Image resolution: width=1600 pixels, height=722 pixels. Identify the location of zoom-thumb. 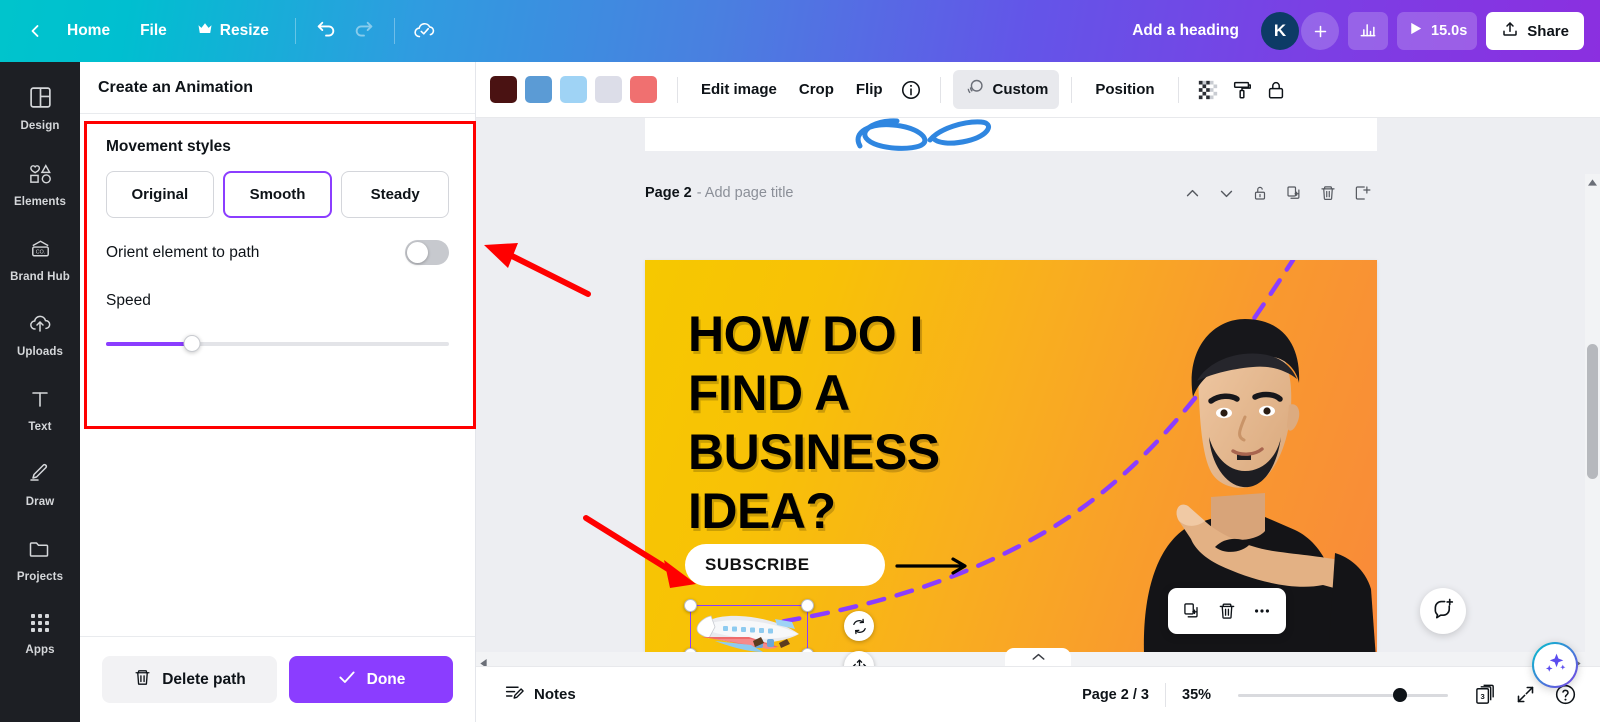
(1399, 694).